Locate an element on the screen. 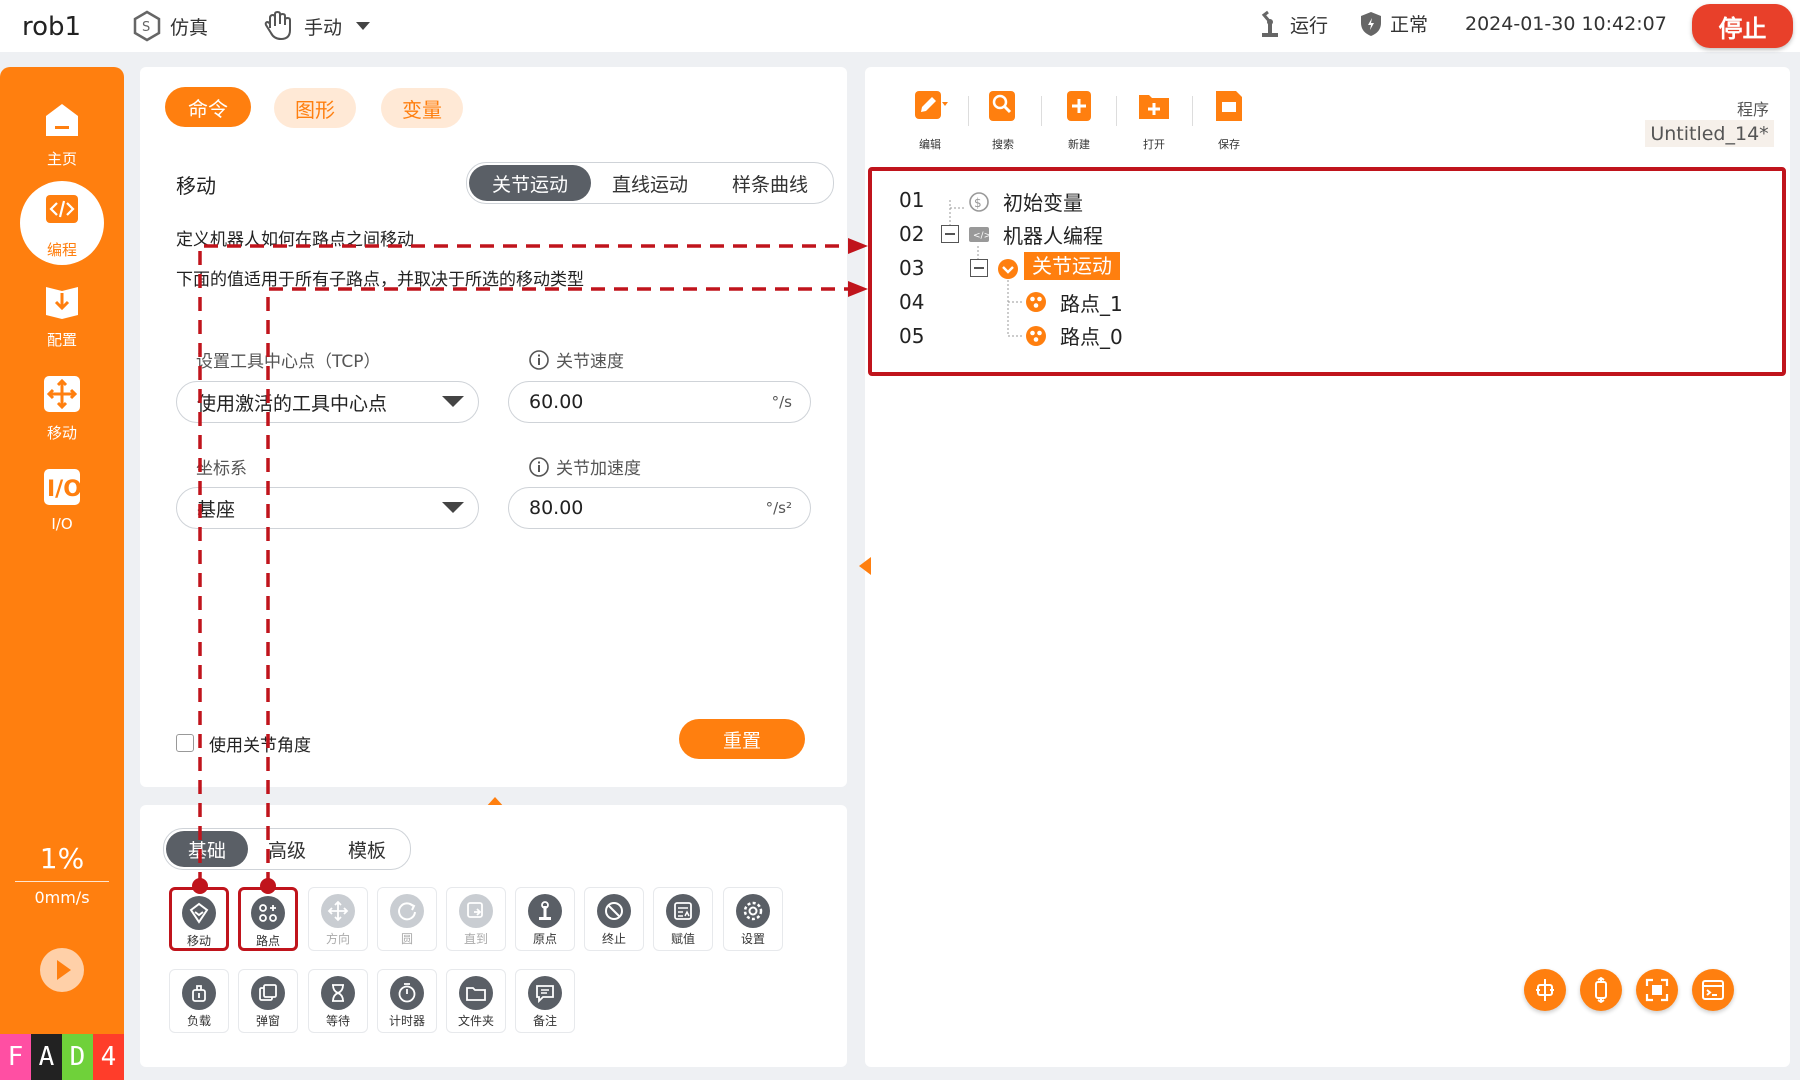  new-file-icon is located at coordinates (1079, 106).